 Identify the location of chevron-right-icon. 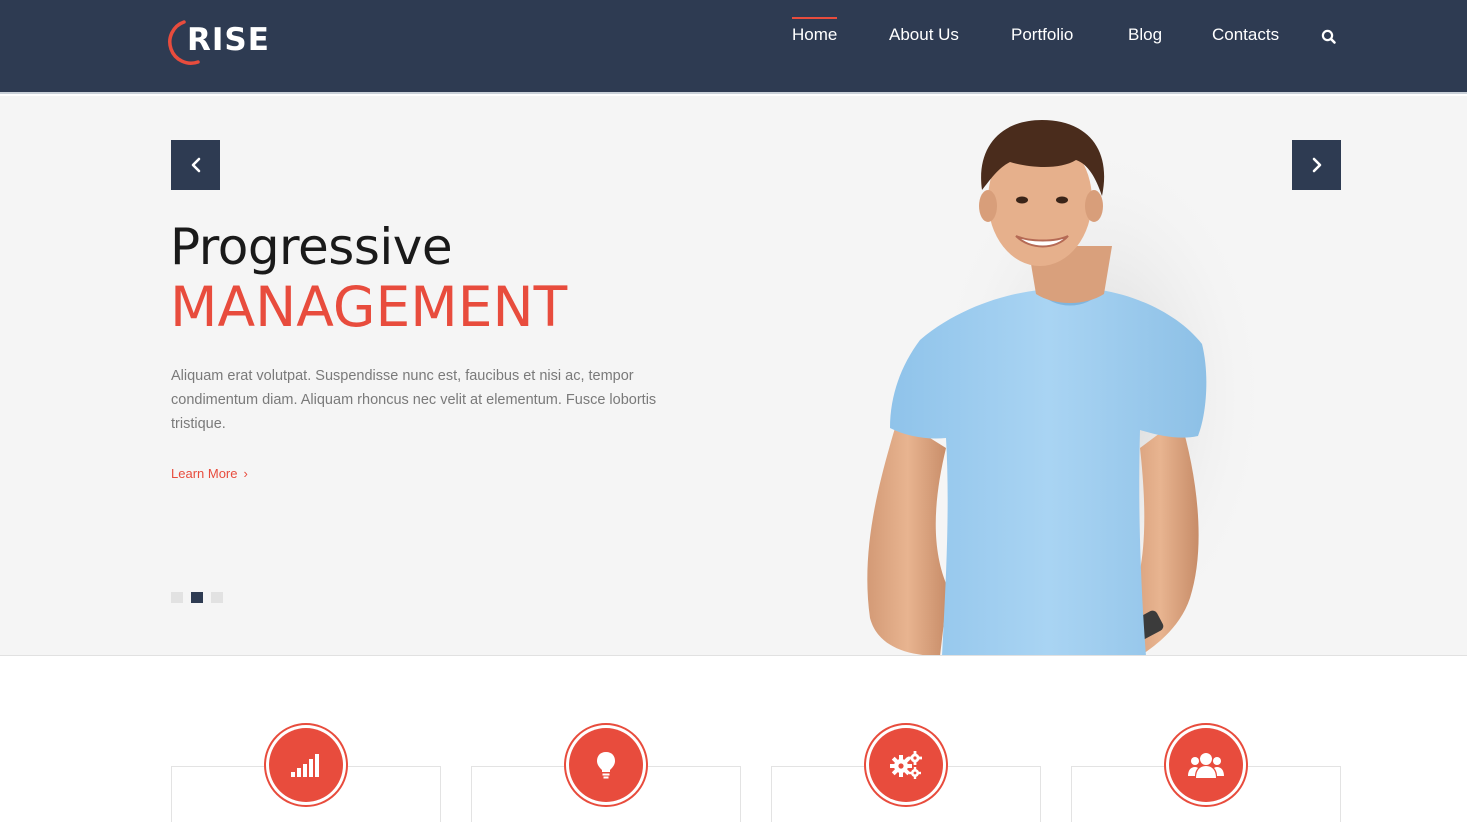
(1316, 165).